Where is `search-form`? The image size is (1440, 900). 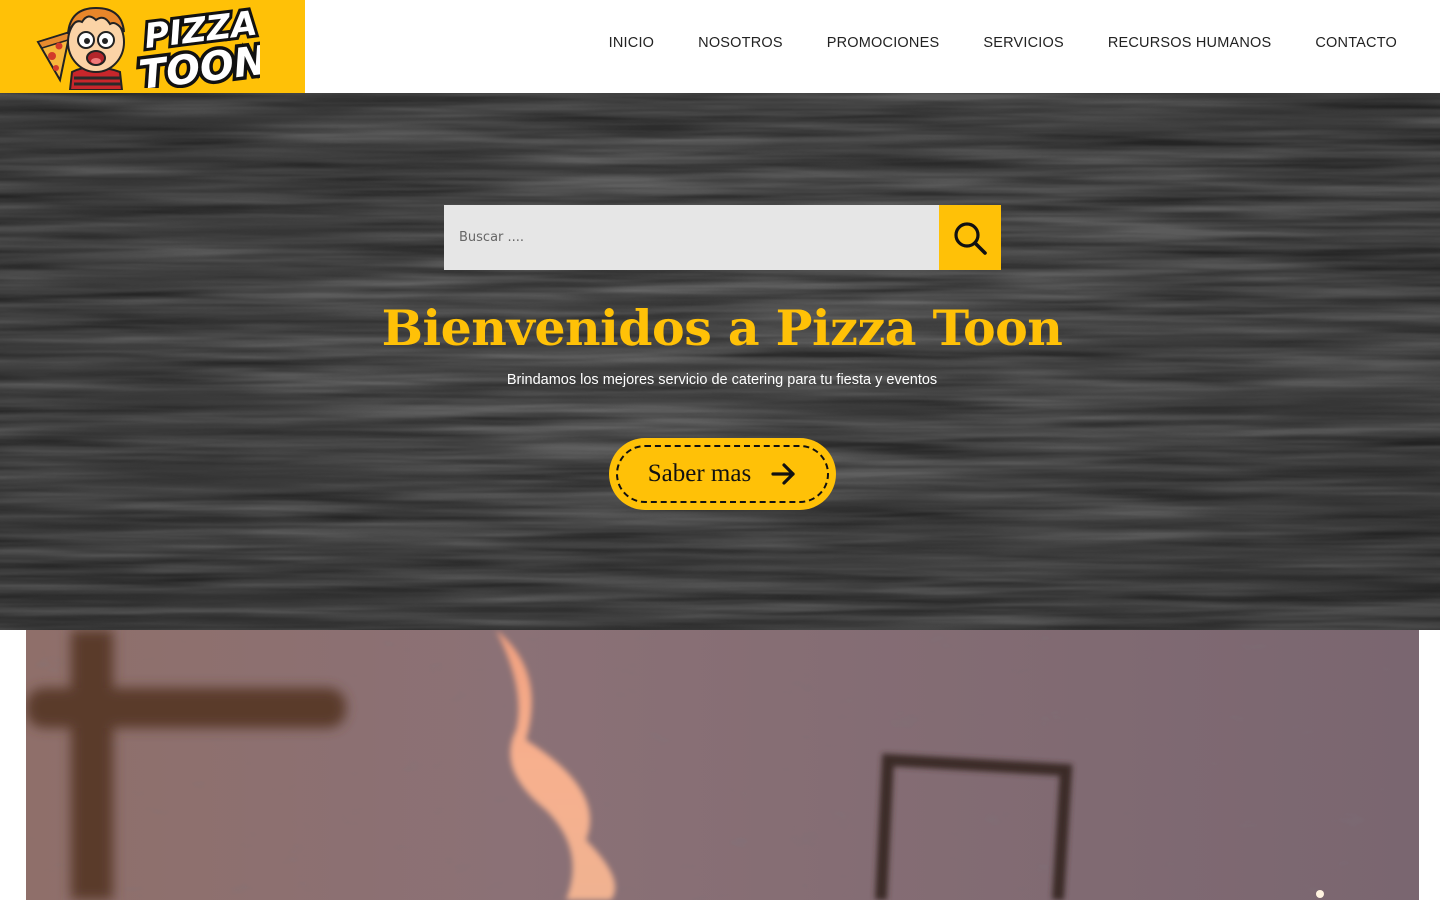
search-form is located at coordinates (722, 237).